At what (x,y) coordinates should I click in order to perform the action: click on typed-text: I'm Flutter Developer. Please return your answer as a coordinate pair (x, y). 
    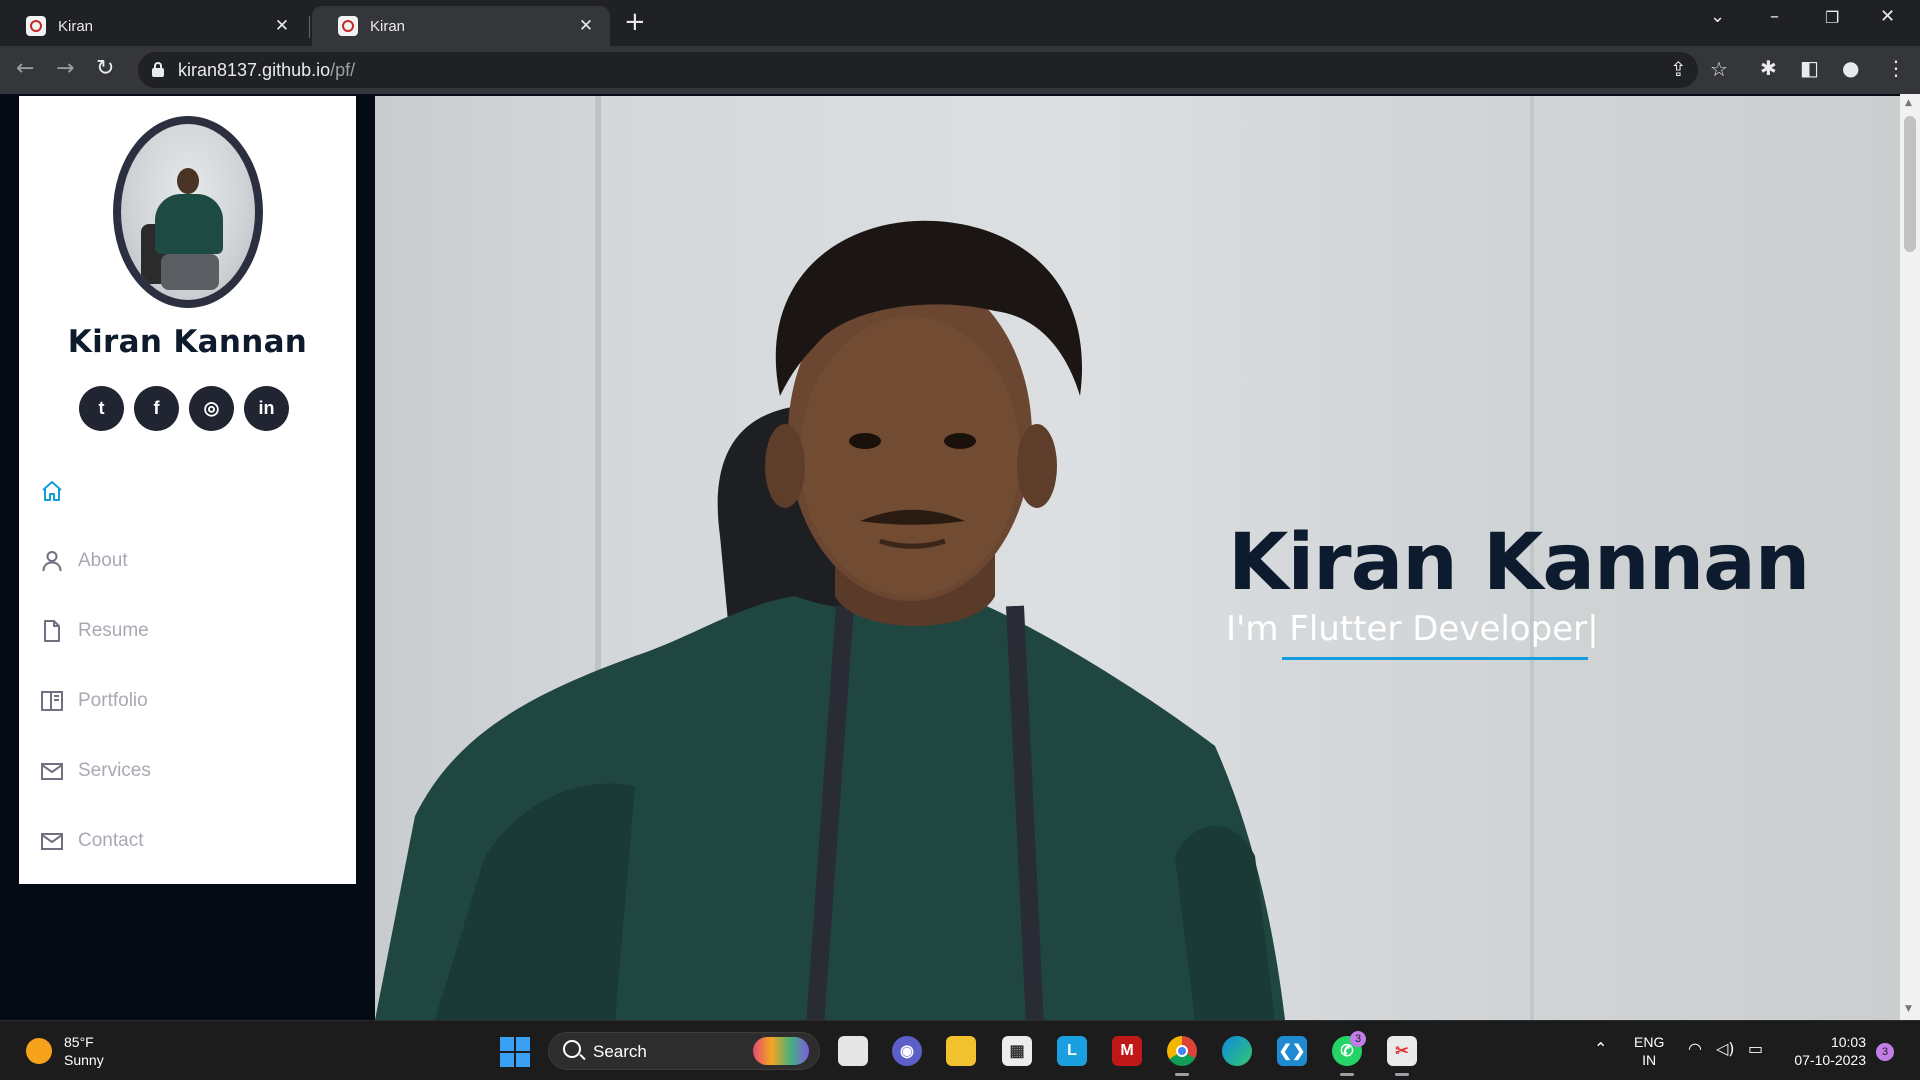
    Looking at the image, I should click on (1407, 629).